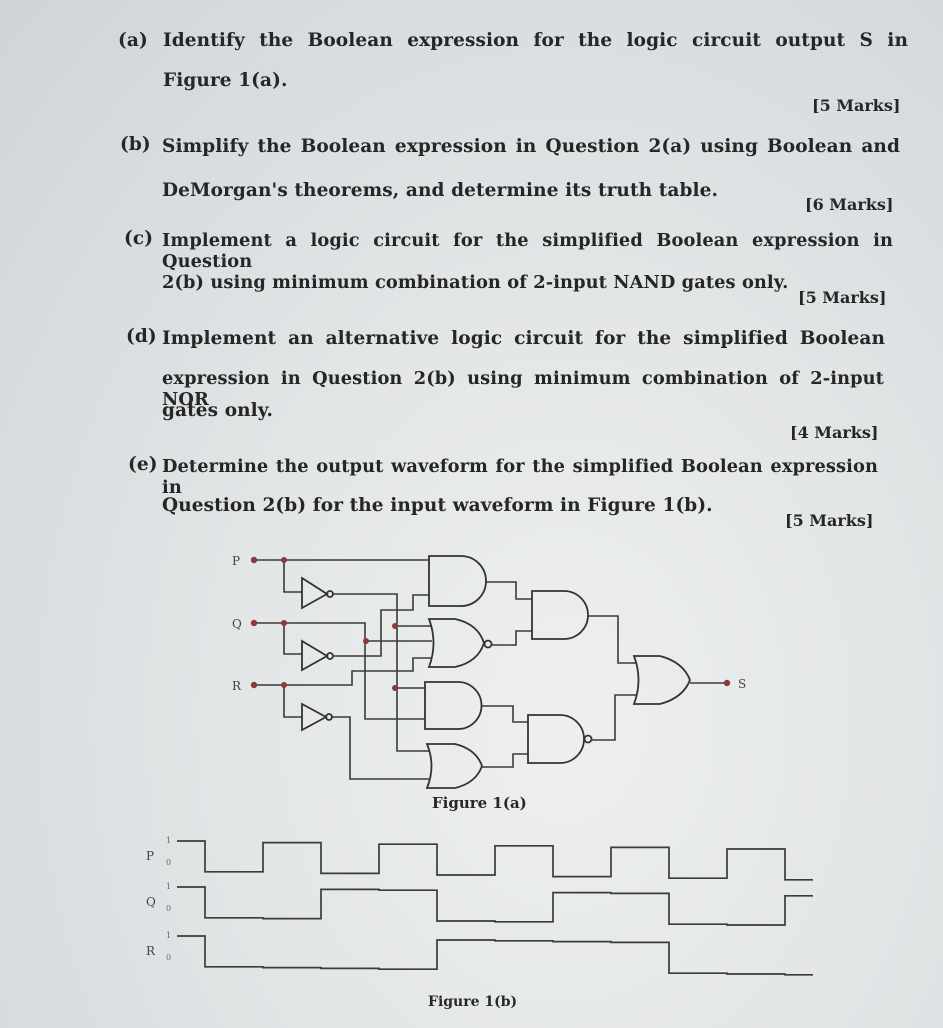 Image resolution: width=943 pixels, height=1028 pixels. I want to click on nand-gate, so click(560, 739).